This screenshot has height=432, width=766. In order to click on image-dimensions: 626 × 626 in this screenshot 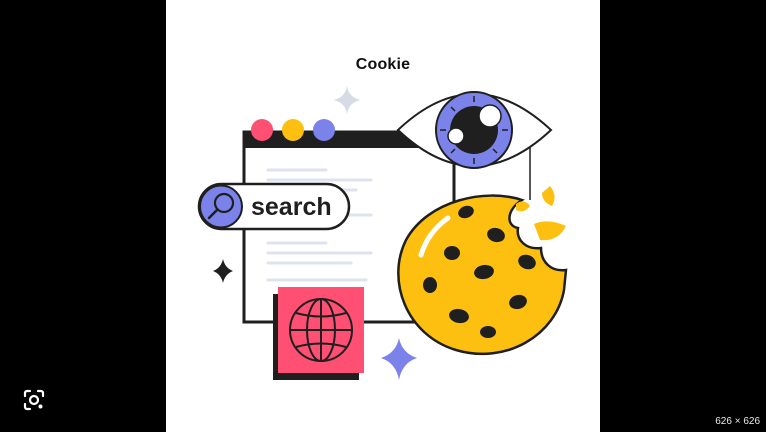, I will do `click(737, 421)`.